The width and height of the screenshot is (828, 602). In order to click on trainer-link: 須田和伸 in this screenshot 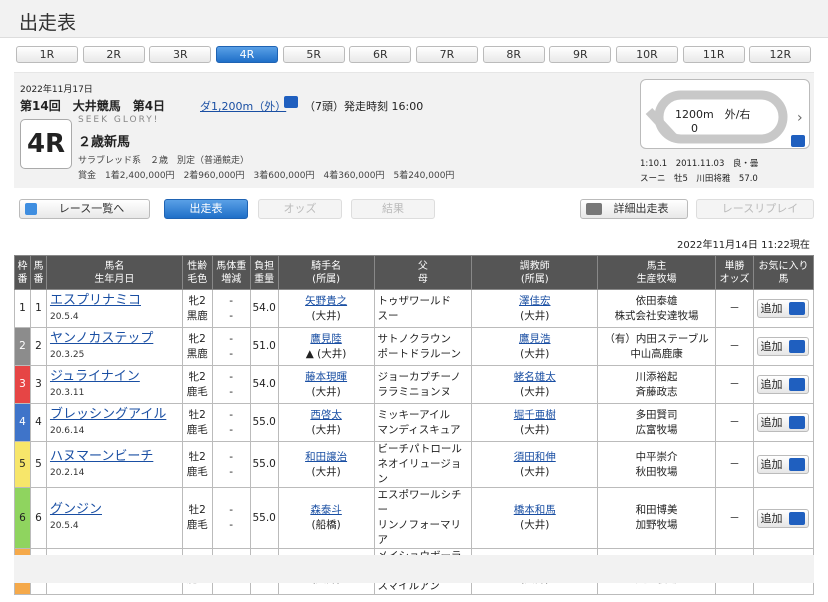, I will do `click(535, 457)`.